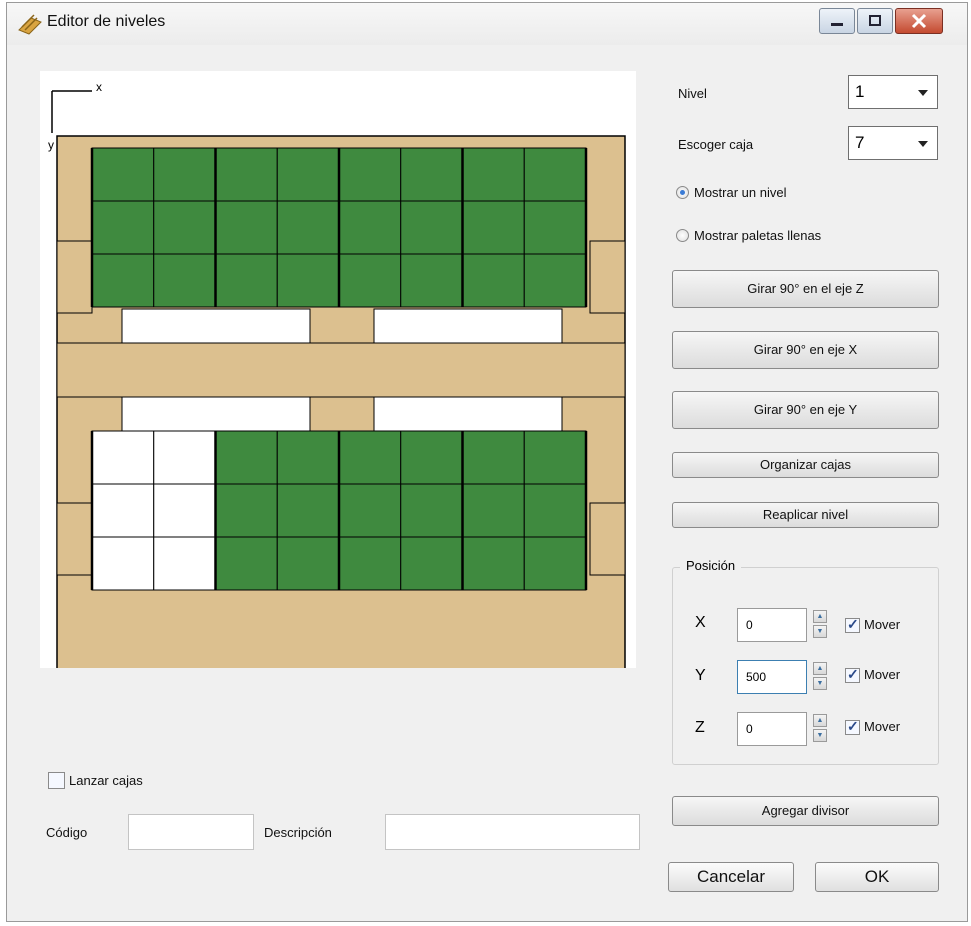 This screenshot has height=926, width=971. I want to click on rotate-x-button: Girar 90° en eje X, so click(805, 350).